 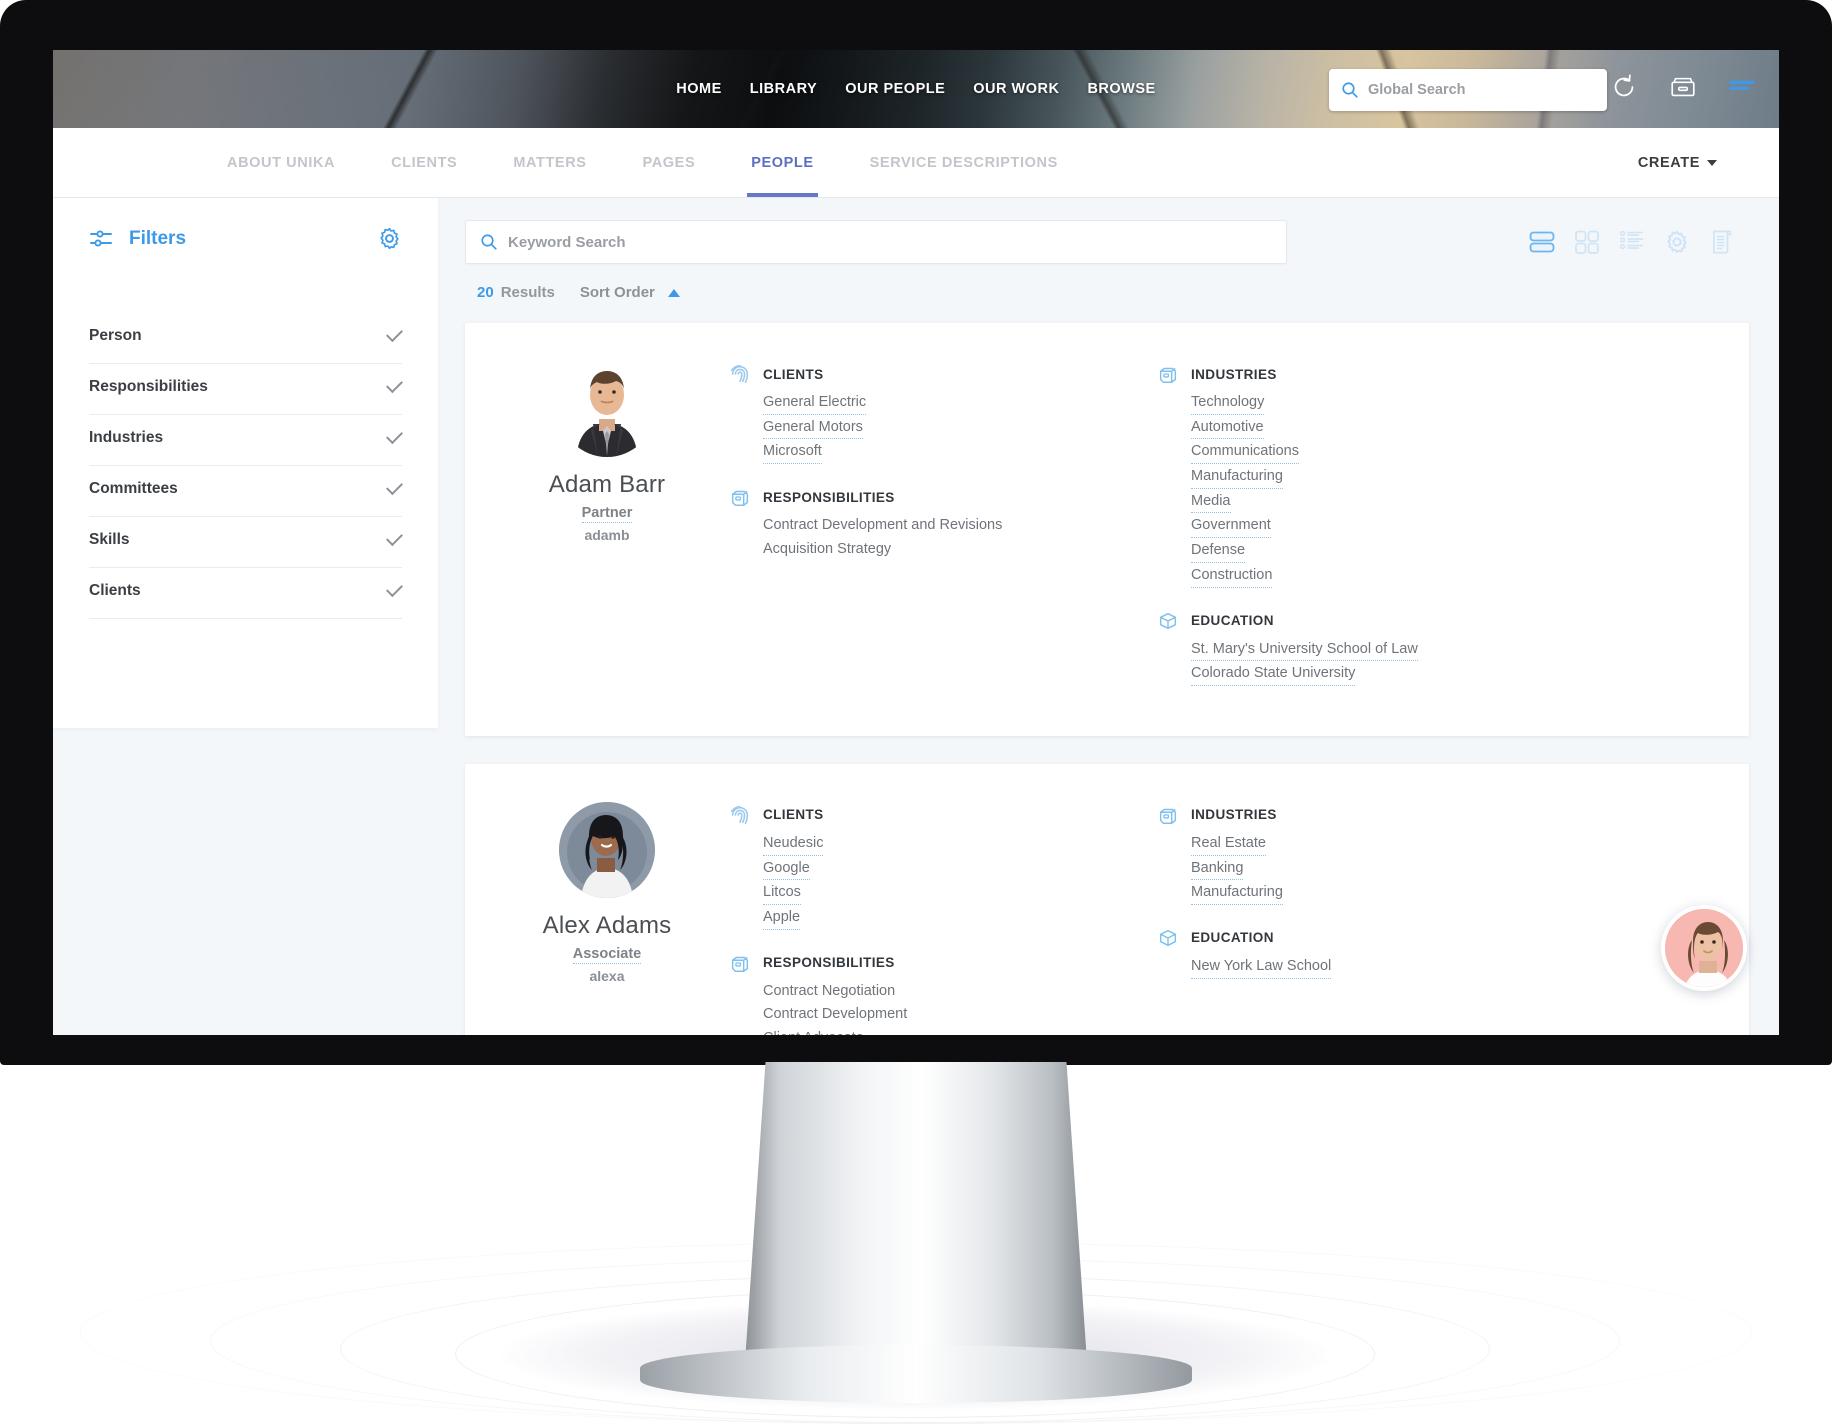 I want to click on sort-order-label: Sort Order, so click(x=617, y=292).